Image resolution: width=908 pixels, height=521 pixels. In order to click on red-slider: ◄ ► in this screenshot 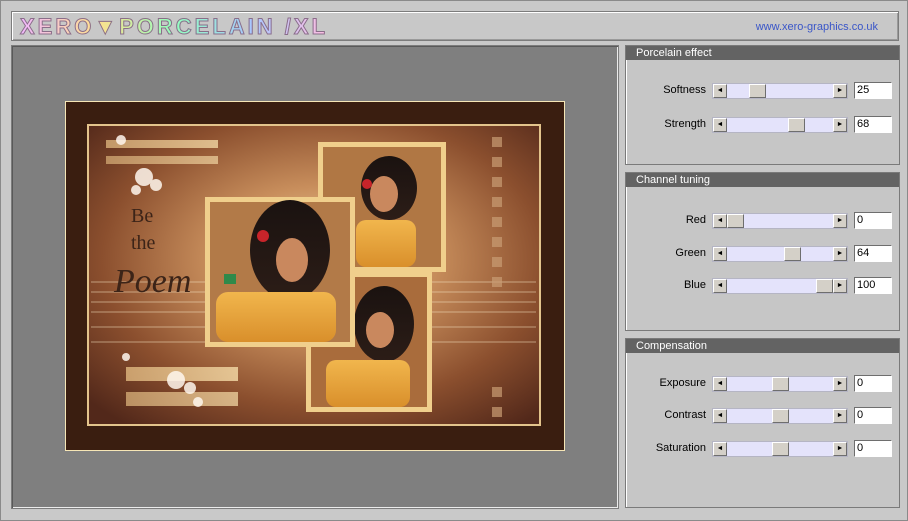, I will do `click(780, 221)`.